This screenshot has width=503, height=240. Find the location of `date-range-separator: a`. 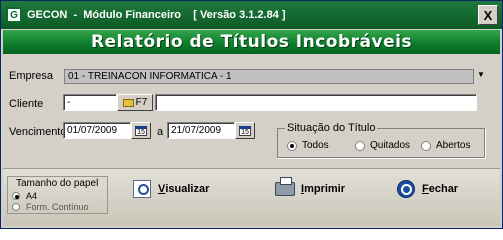

date-range-separator: a is located at coordinates (160, 132).